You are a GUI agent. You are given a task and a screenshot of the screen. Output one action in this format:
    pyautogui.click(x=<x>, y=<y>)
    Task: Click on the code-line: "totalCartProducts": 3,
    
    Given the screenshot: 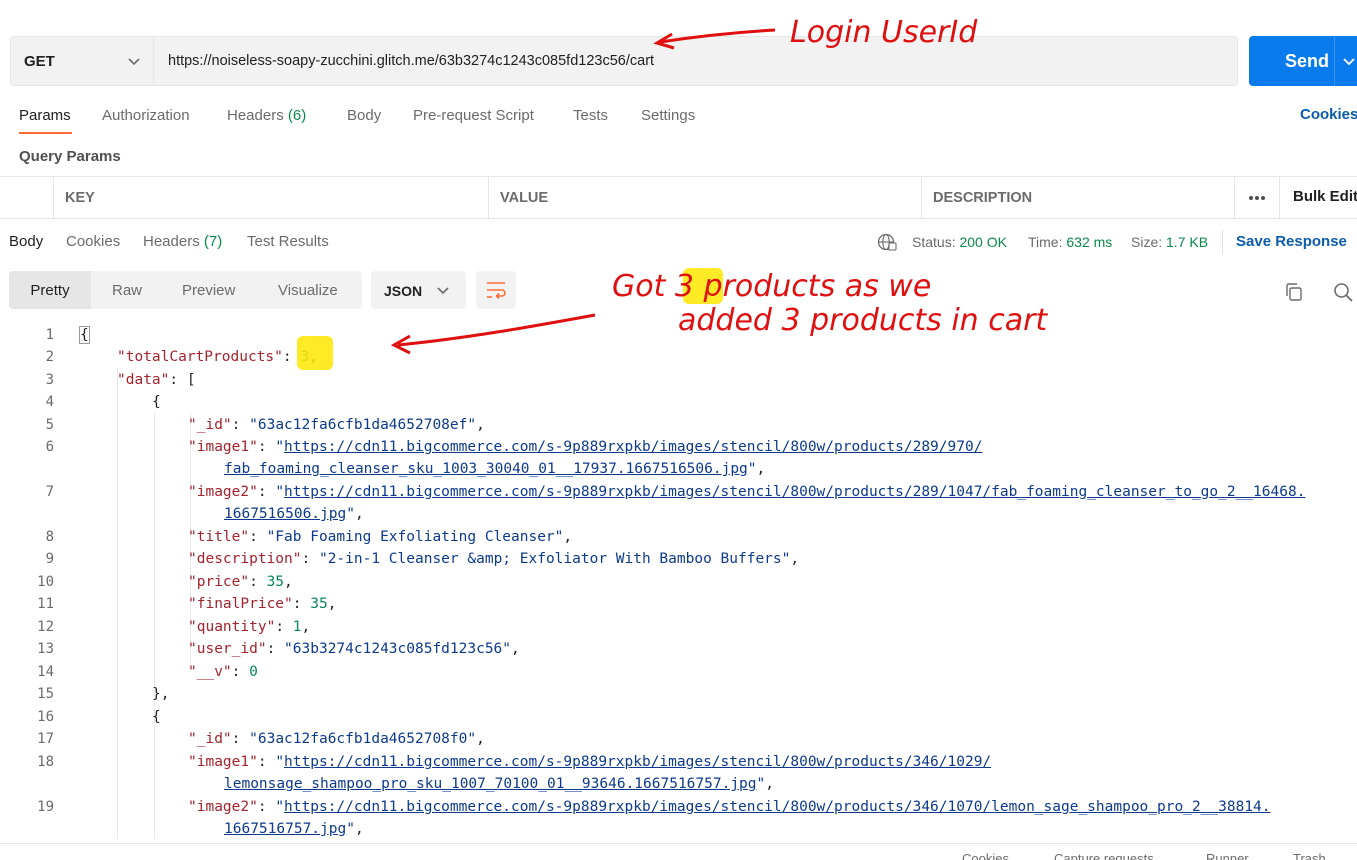 What is the action you would take?
    pyautogui.click(x=217, y=357)
    